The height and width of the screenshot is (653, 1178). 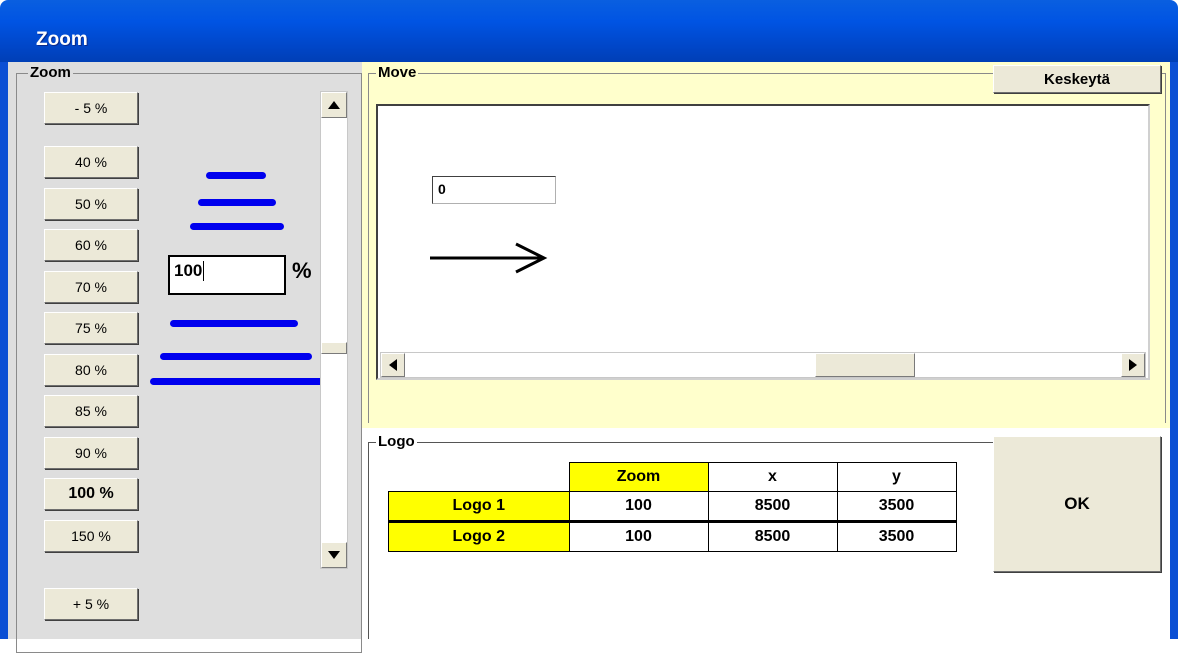 I want to click on arrow-left-icon, so click(x=393, y=365).